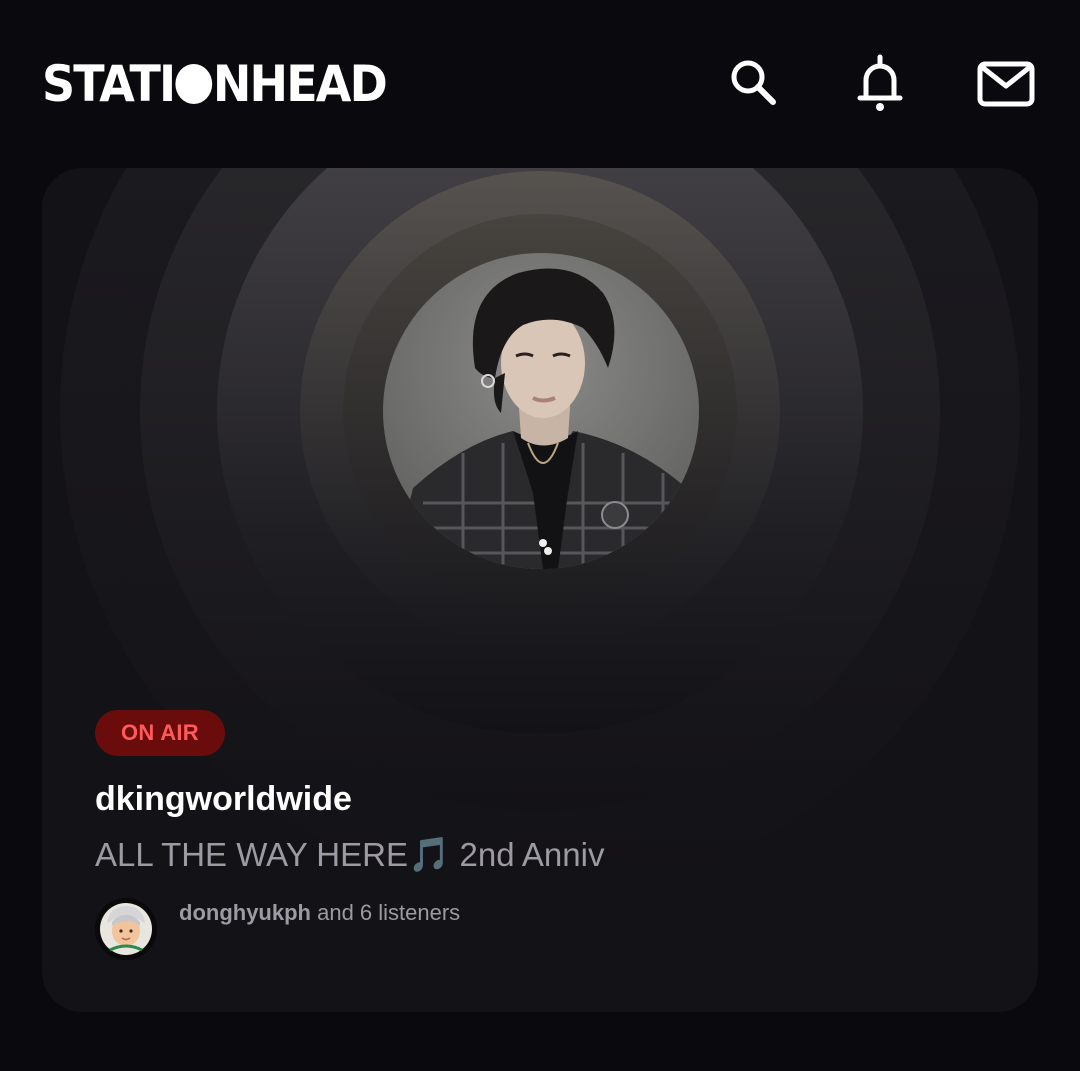  I want to click on logo-text-right: NHEAD, so click(300, 84).